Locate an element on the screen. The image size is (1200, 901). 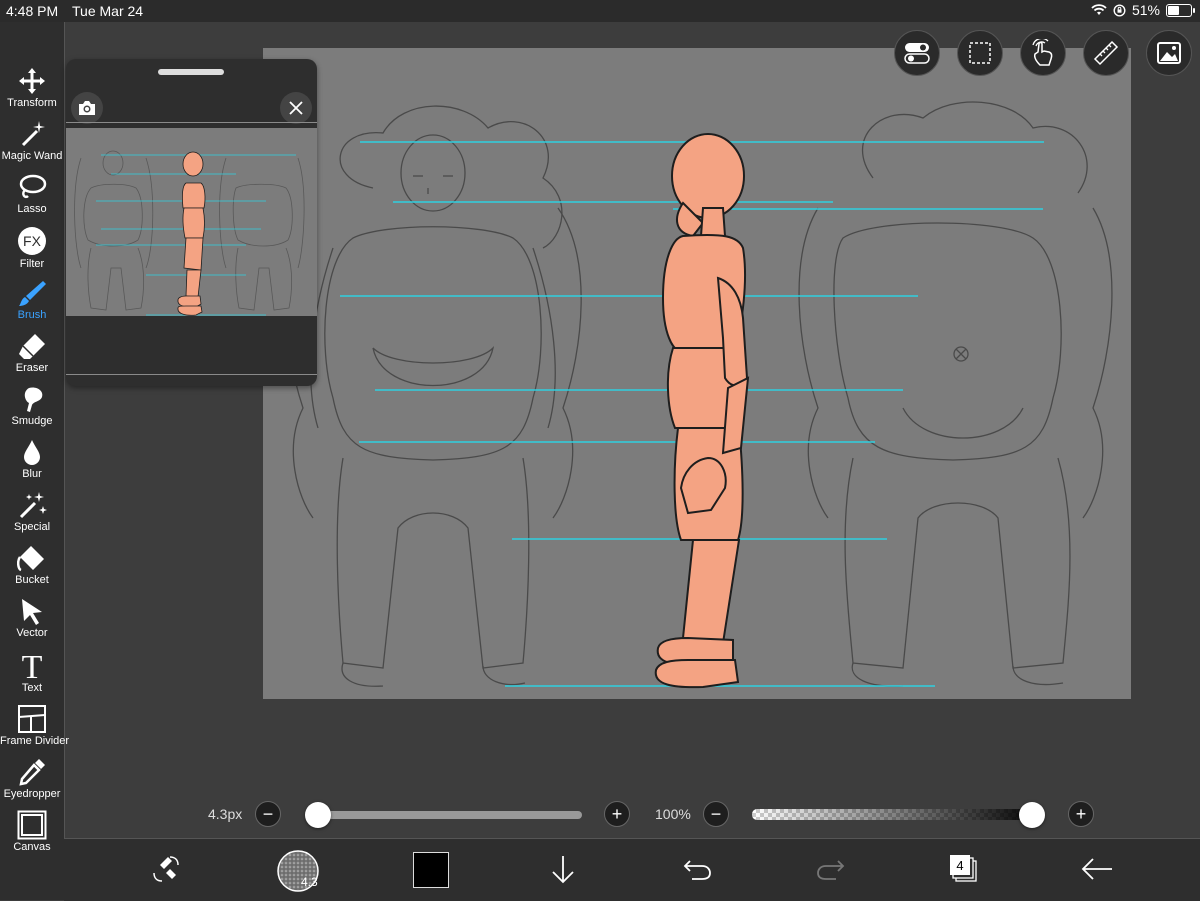
close-reference-button is located at coordinates (296, 108).